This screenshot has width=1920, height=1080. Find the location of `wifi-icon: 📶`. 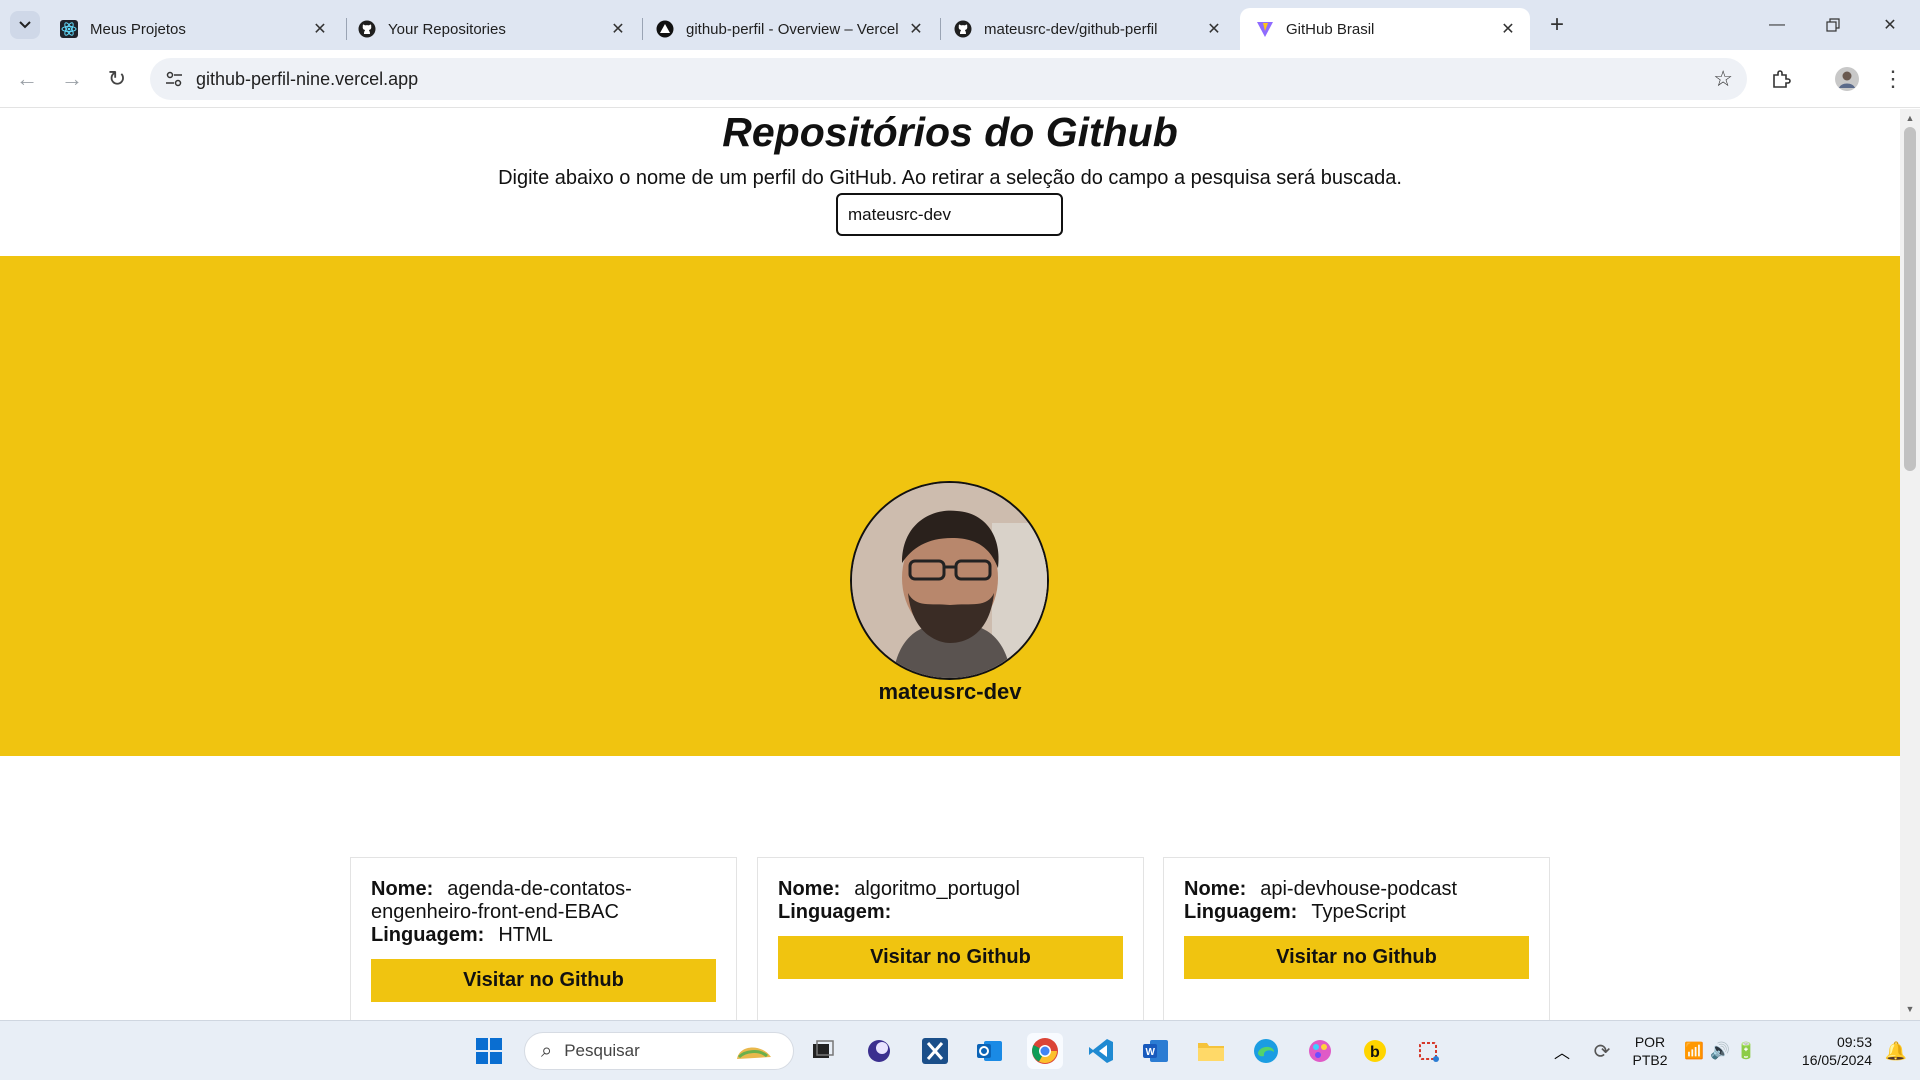

wifi-icon: 📶 is located at coordinates (1694, 1051).